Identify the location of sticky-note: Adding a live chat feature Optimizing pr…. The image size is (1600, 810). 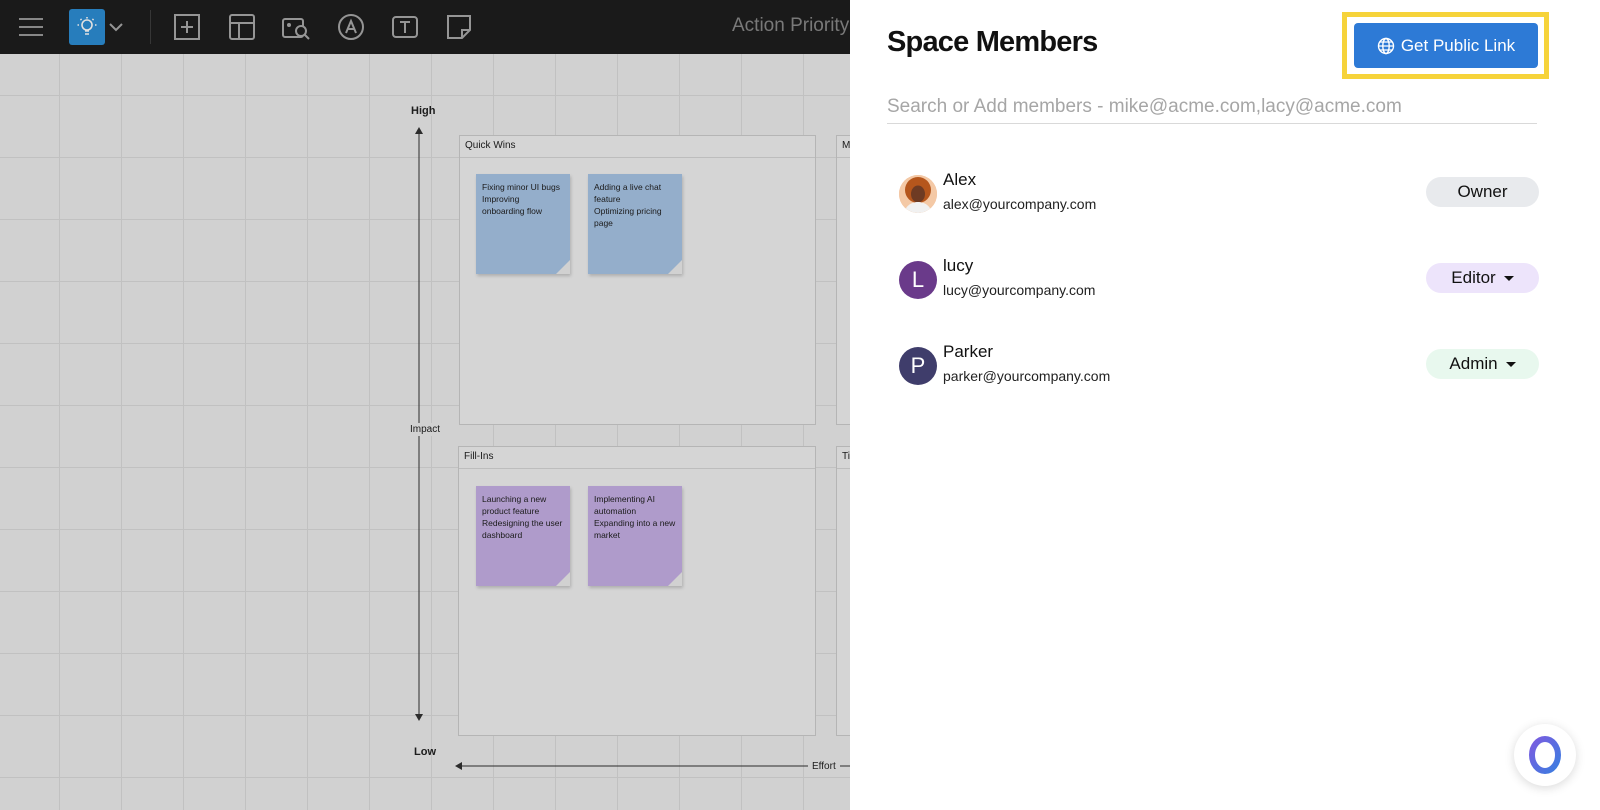
(635, 224).